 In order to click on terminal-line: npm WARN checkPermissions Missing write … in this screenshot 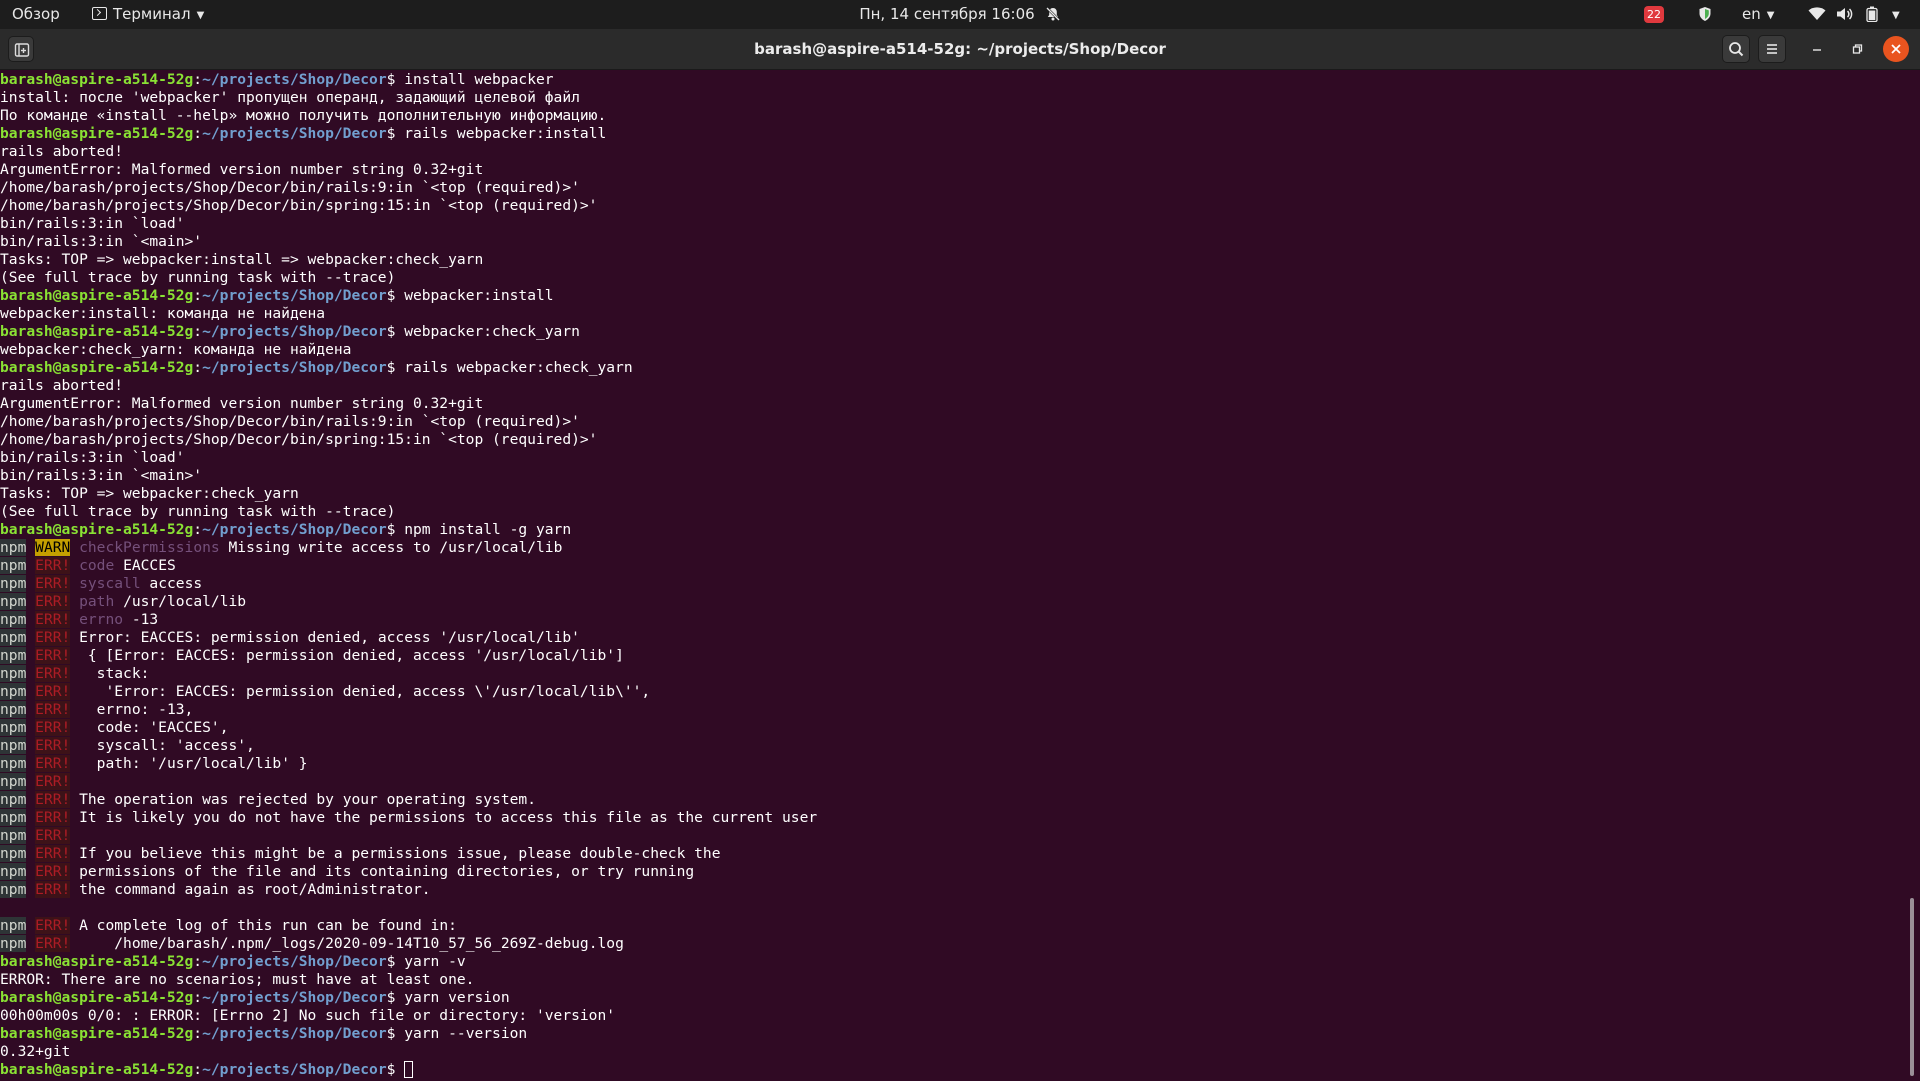, I will do `click(950, 548)`.